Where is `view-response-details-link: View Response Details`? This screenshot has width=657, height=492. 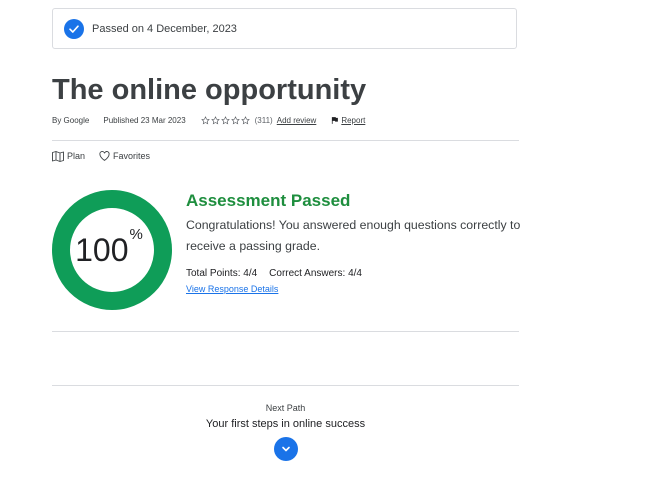 view-response-details-link: View Response Details is located at coordinates (232, 289).